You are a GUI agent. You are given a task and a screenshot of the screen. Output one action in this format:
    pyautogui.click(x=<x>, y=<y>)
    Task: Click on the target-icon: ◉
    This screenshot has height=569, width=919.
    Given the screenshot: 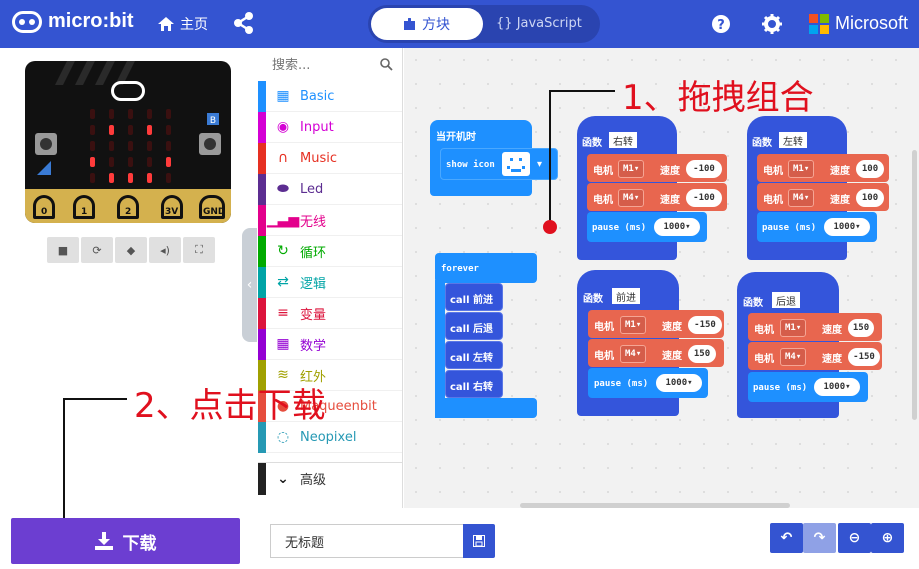 What is the action you would take?
    pyautogui.click(x=283, y=127)
    